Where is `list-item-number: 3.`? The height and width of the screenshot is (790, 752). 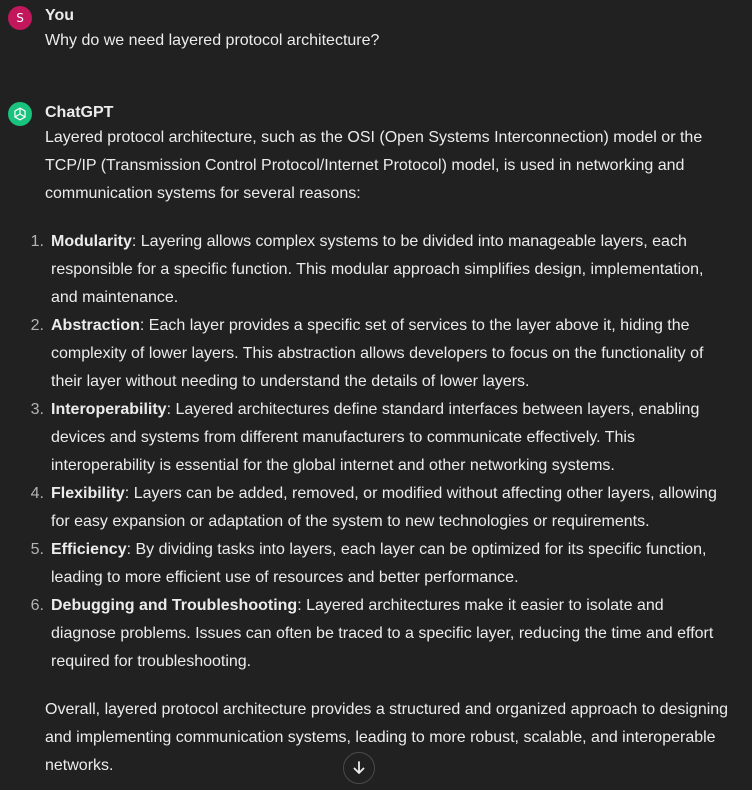
list-item-number: 3. is located at coordinates (37, 409).